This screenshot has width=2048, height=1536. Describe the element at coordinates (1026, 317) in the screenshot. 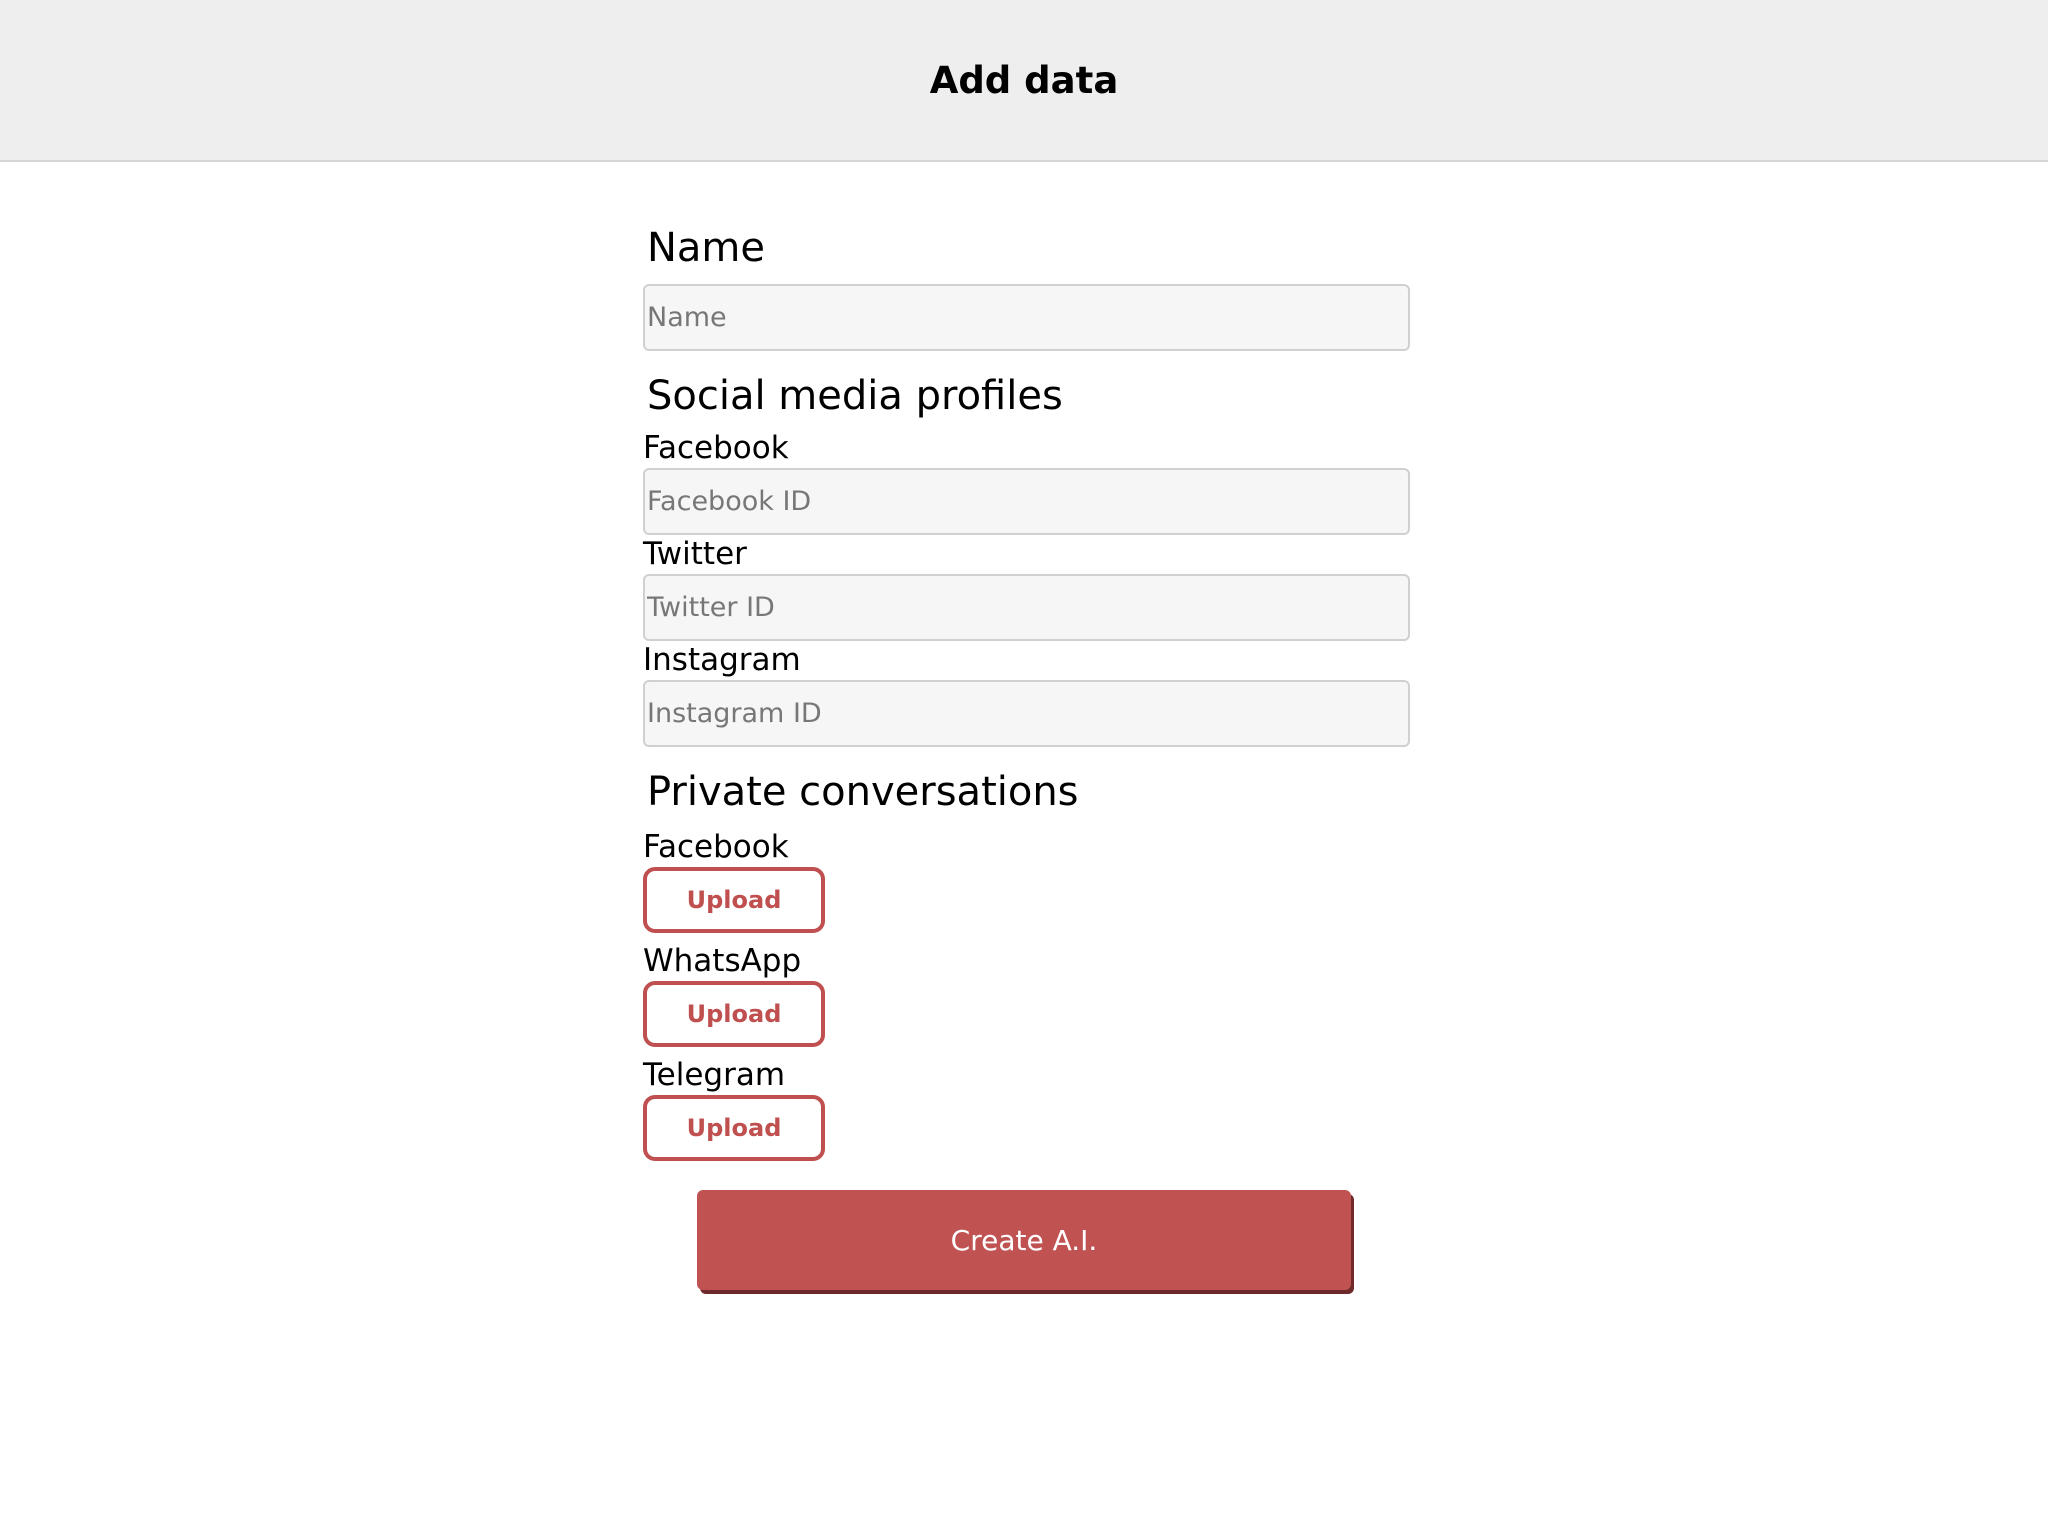

I see `name-input` at that location.